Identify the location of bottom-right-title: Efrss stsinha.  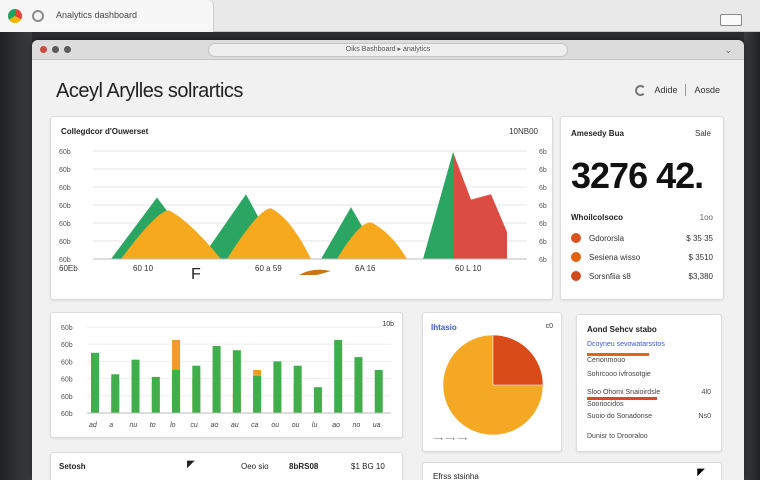
(456, 476).